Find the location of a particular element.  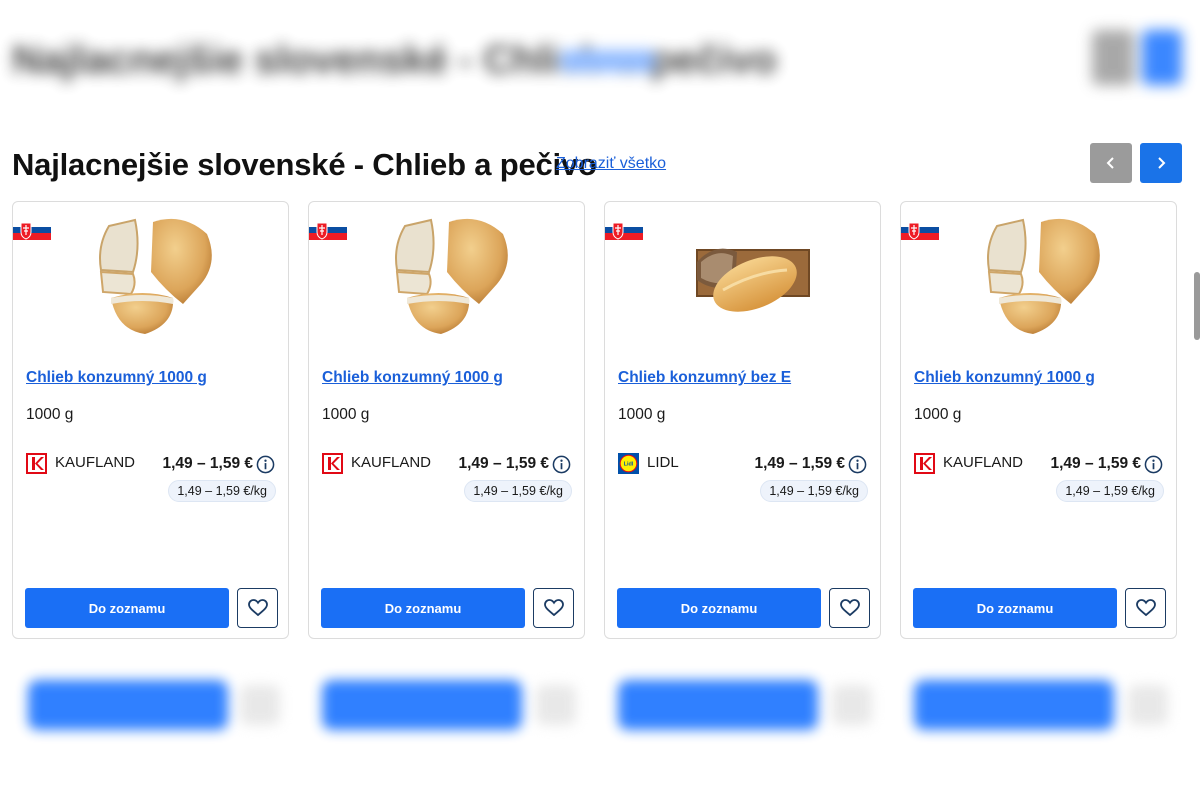

svg-text: Lidl is located at coordinates (629, 465).